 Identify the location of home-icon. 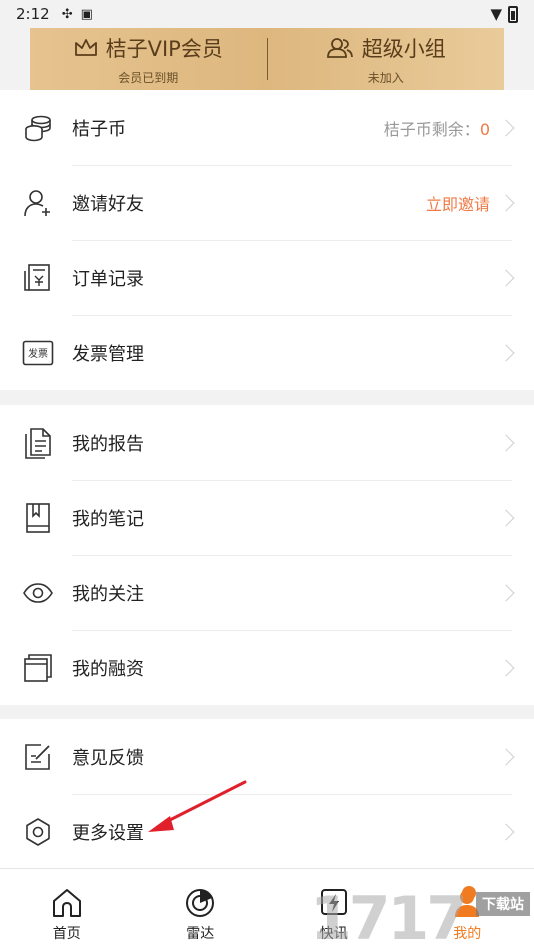
(66, 903).